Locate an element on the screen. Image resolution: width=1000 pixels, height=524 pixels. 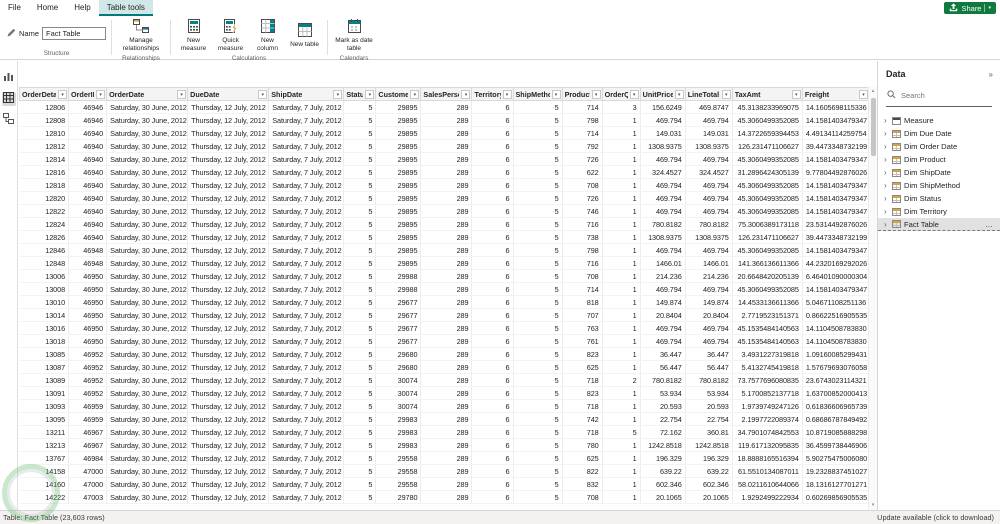
grid-cell: 2.7719523151371 is located at coordinates (767, 315).